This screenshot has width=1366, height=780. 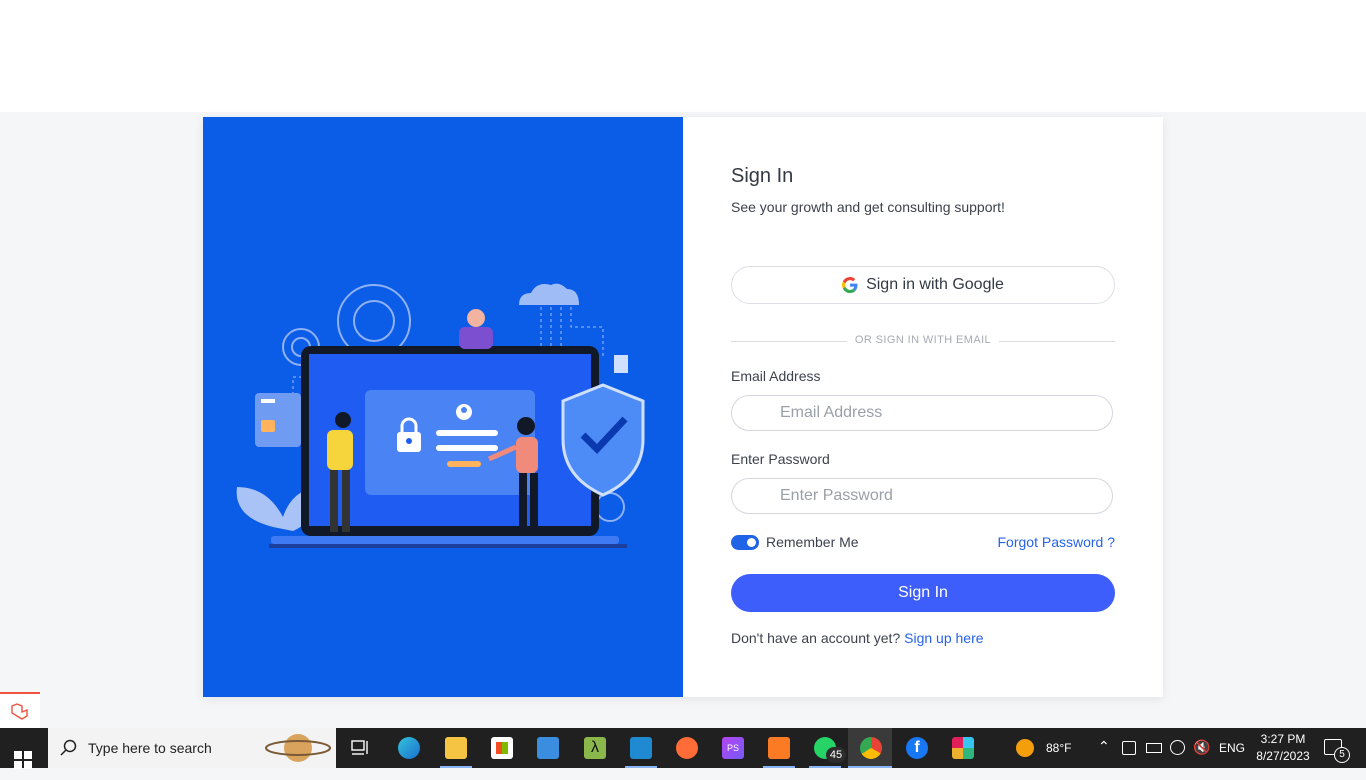 I want to click on language-indicator: ENG, so click(x=1232, y=748).